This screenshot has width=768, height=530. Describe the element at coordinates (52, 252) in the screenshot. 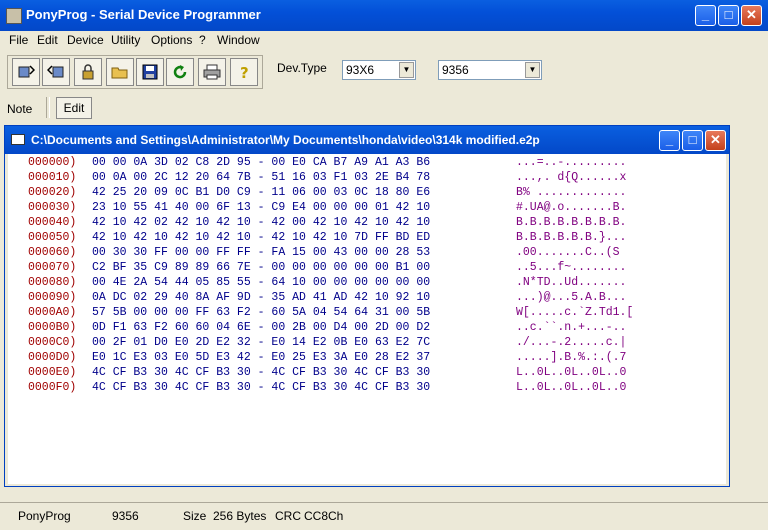

I see `hex-address: 000060)` at that location.